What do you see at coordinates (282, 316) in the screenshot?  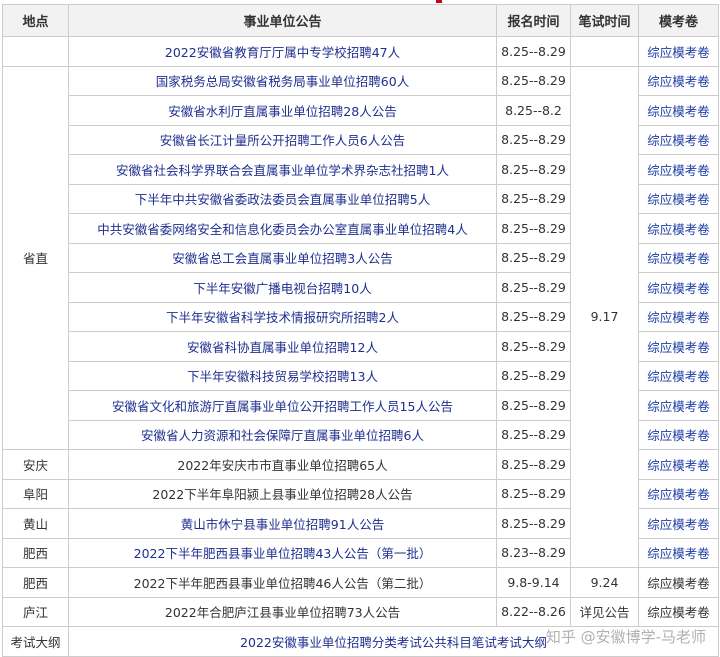 I see `announcement-link: 下半年安徽省科学技术情报研究所招聘2人` at bounding box center [282, 316].